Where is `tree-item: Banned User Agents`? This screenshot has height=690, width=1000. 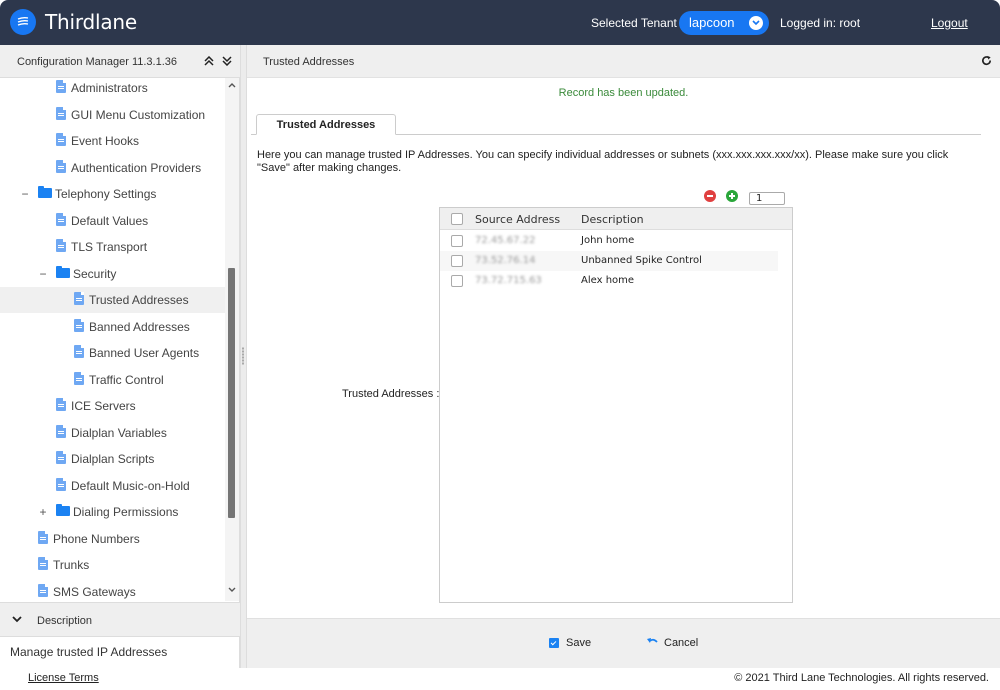
tree-item: Banned User Agents is located at coordinates (112, 353).